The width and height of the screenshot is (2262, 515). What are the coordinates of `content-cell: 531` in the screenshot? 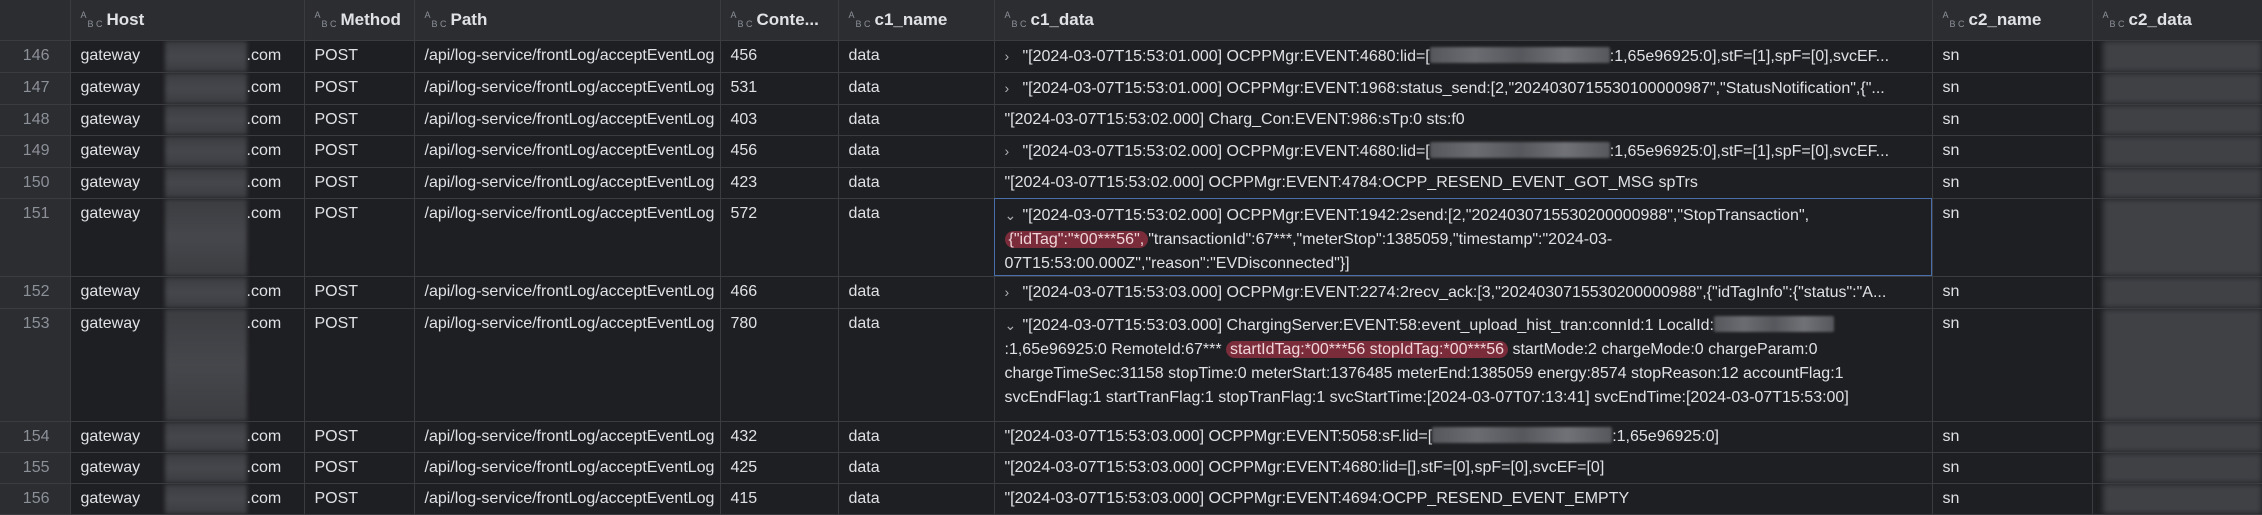 It's located at (779, 88).